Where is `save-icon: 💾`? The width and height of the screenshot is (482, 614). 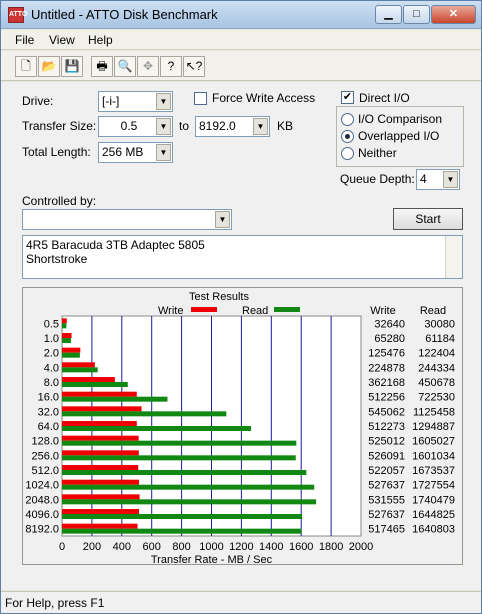 save-icon: 💾 is located at coordinates (72, 66).